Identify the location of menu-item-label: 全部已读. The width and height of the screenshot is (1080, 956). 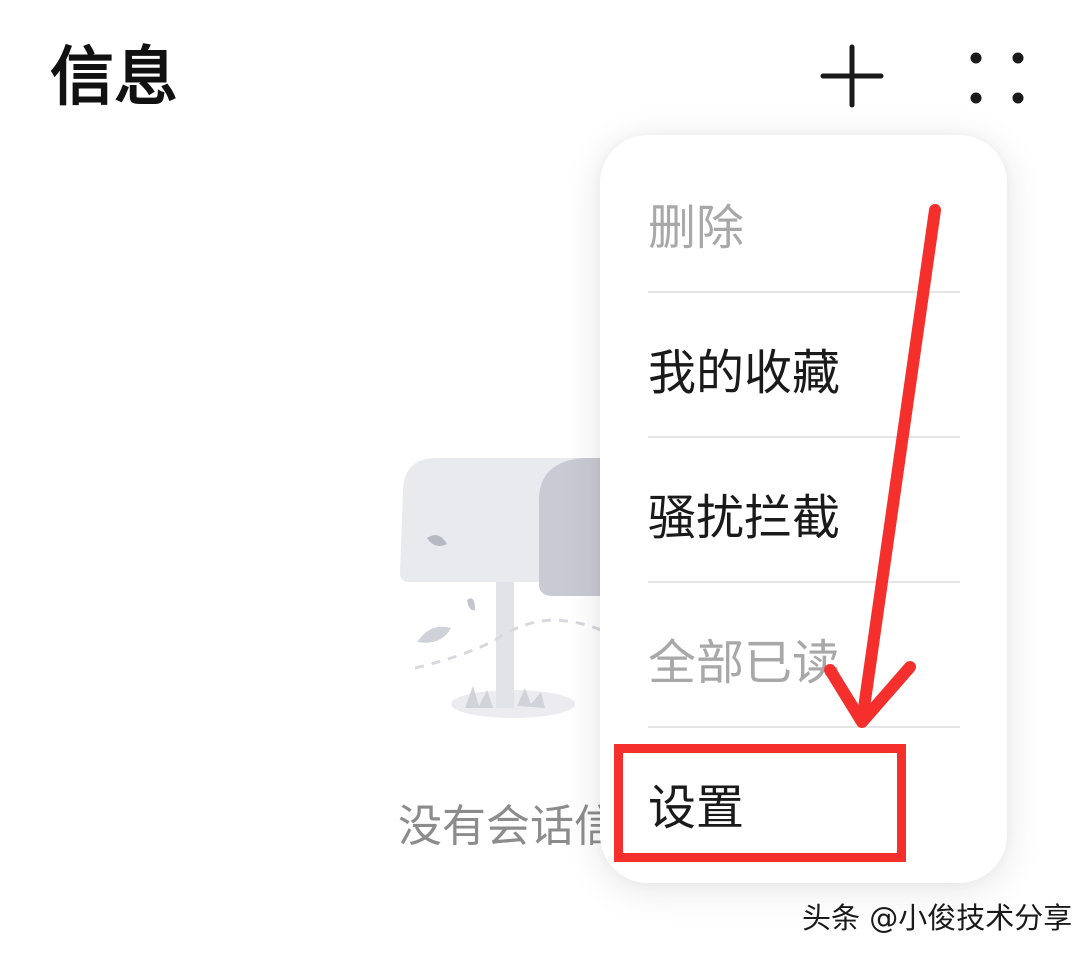
(744, 662).